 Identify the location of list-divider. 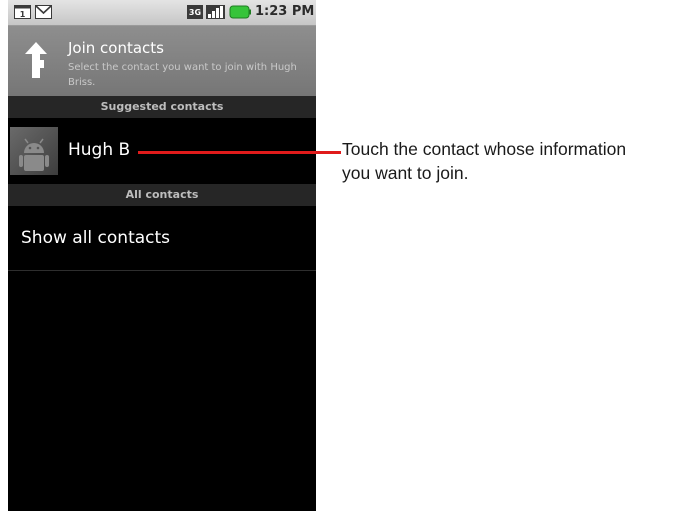
(162, 270).